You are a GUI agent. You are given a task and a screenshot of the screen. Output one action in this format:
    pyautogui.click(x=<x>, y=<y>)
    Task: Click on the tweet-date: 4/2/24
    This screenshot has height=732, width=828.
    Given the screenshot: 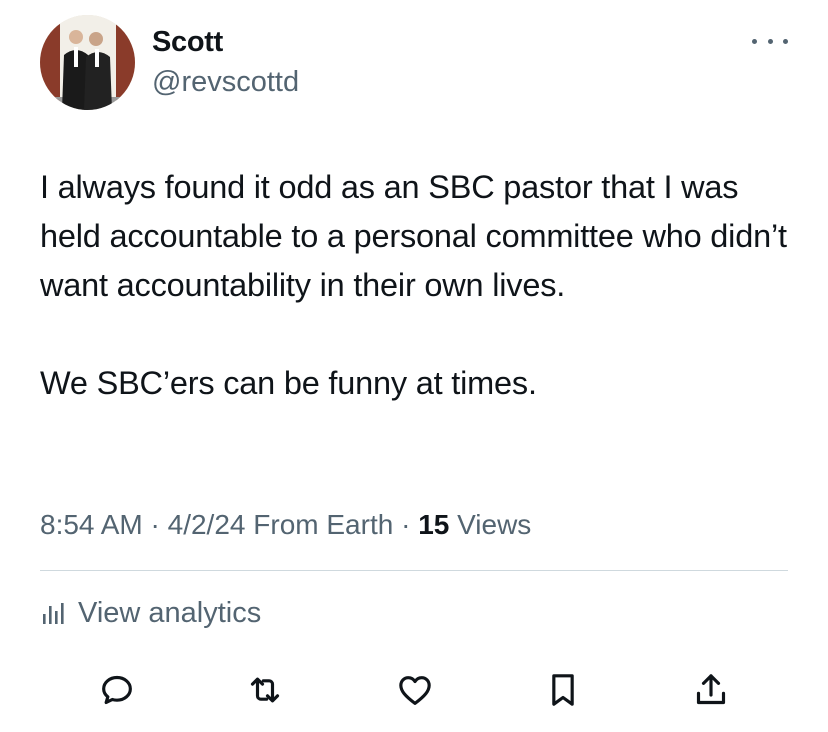 What is the action you would take?
    pyautogui.click(x=207, y=524)
    